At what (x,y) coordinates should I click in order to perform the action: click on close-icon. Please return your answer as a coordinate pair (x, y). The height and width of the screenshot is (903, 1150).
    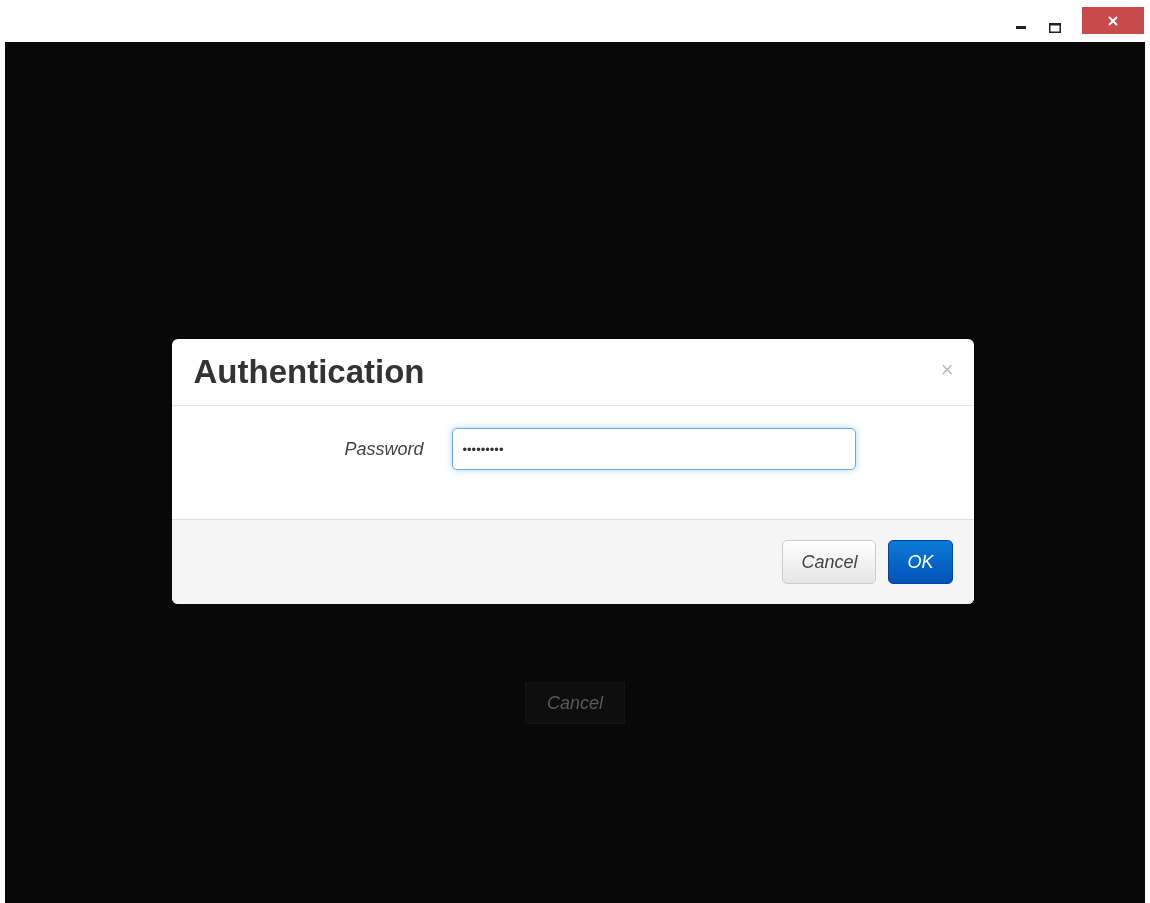
    Looking at the image, I should click on (1113, 20).